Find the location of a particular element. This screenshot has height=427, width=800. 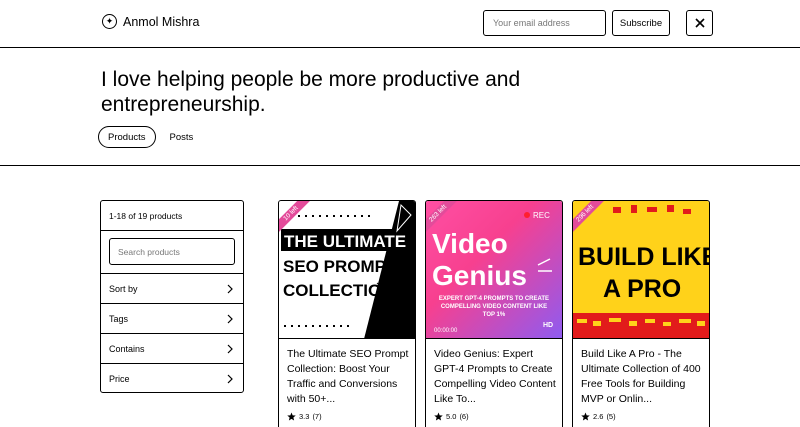

thumb-text: REC is located at coordinates (541, 215).